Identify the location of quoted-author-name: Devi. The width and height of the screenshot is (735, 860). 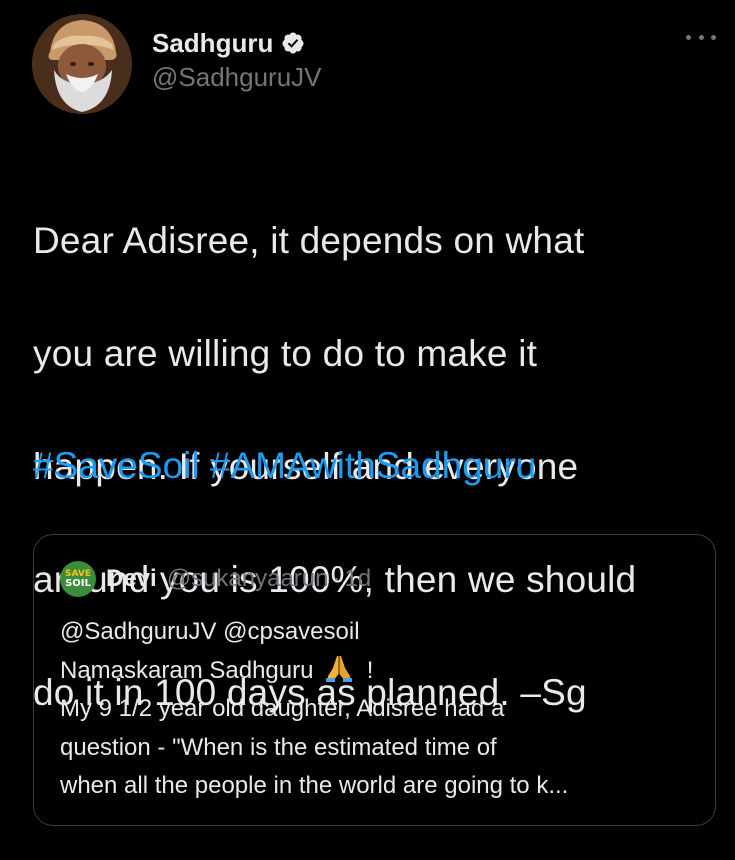
(131, 579).